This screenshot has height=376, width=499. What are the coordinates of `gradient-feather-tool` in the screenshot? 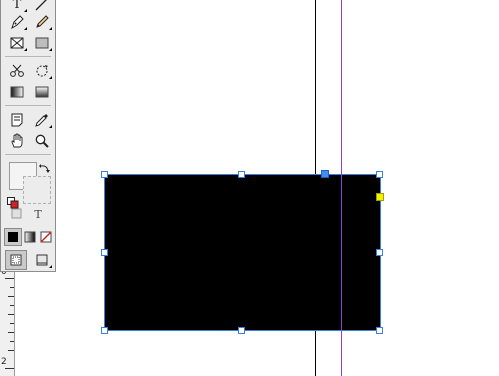 It's located at (42, 92).